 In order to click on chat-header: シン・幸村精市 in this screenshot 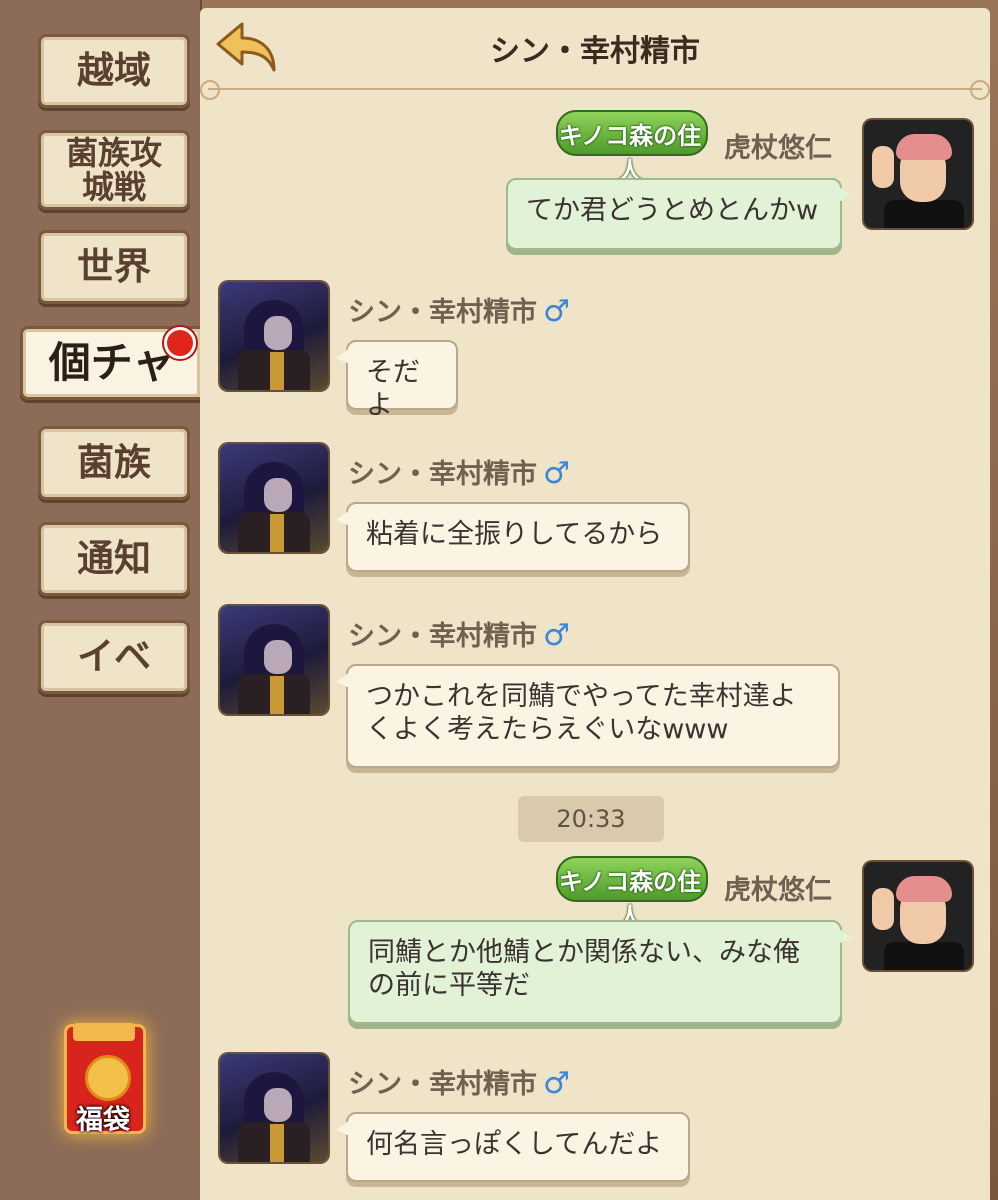, I will do `click(595, 54)`.